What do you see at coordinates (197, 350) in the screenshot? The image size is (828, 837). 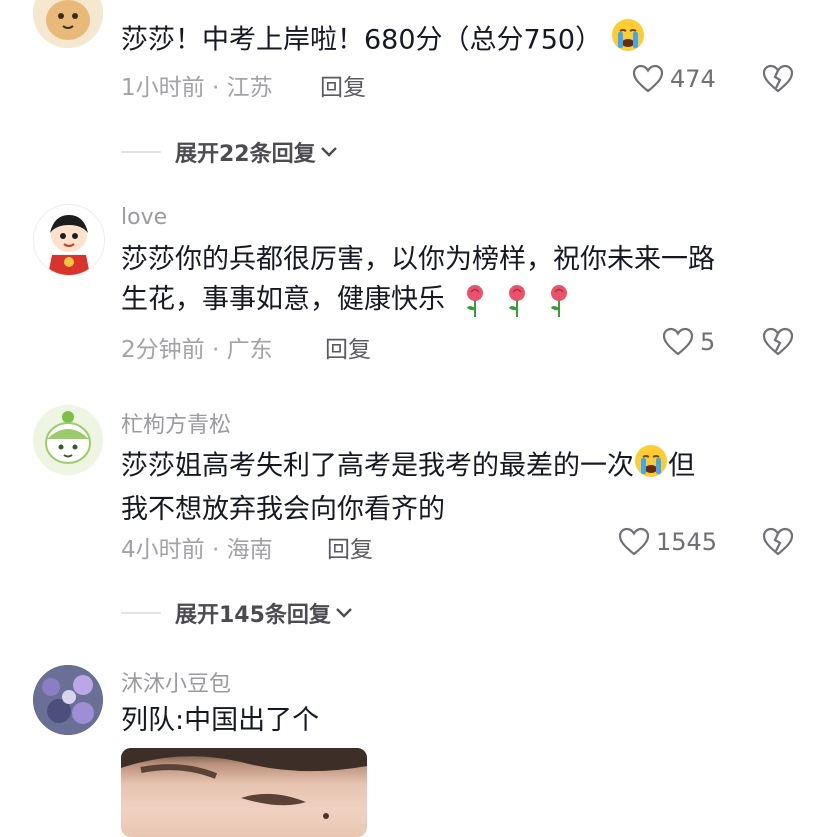 I see `comment-time-location: 2分钟前 · 广东` at bounding box center [197, 350].